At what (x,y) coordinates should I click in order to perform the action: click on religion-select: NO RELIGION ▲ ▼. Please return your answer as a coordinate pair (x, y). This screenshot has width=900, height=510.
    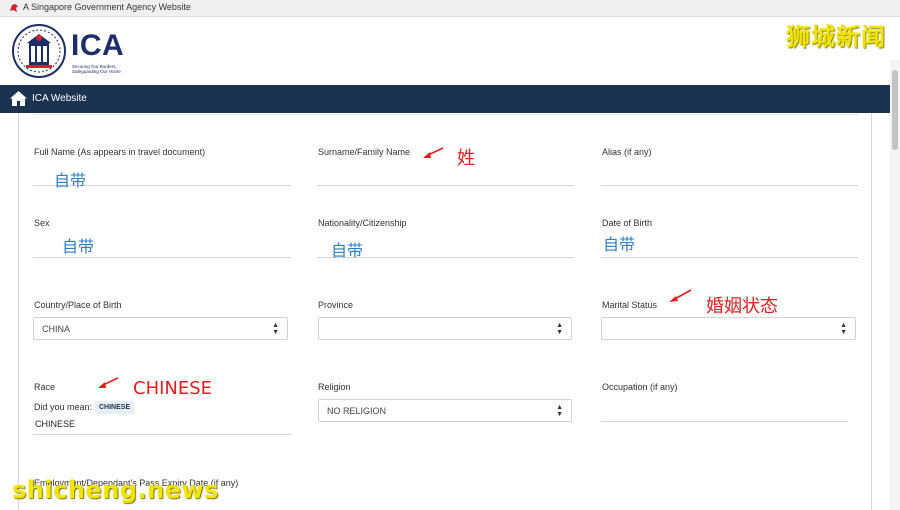
    Looking at the image, I should click on (445, 410).